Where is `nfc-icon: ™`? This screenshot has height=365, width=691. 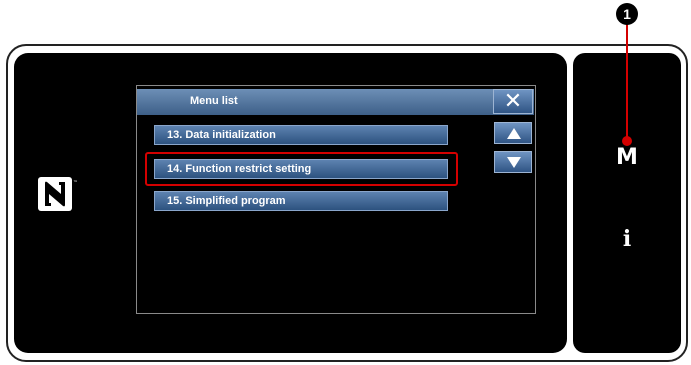 nfc-icon: ™ is located at coordinates (58, 194).